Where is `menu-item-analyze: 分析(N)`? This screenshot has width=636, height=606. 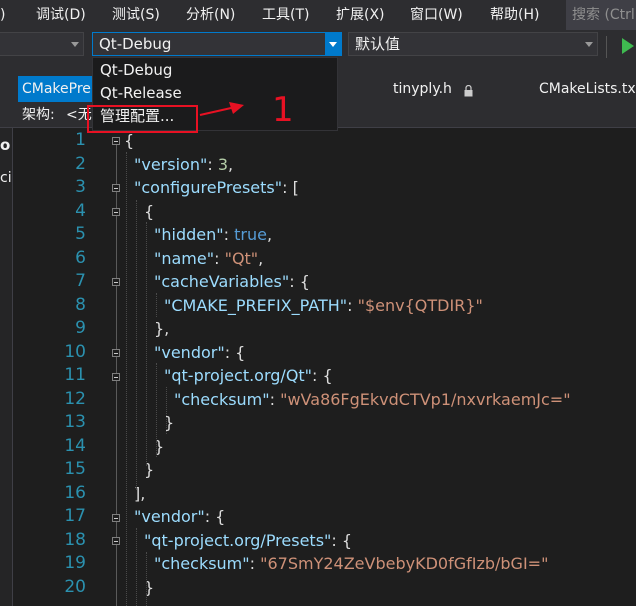
menu-item-analyze: 分析(N) is located at coordinates (210, 15).